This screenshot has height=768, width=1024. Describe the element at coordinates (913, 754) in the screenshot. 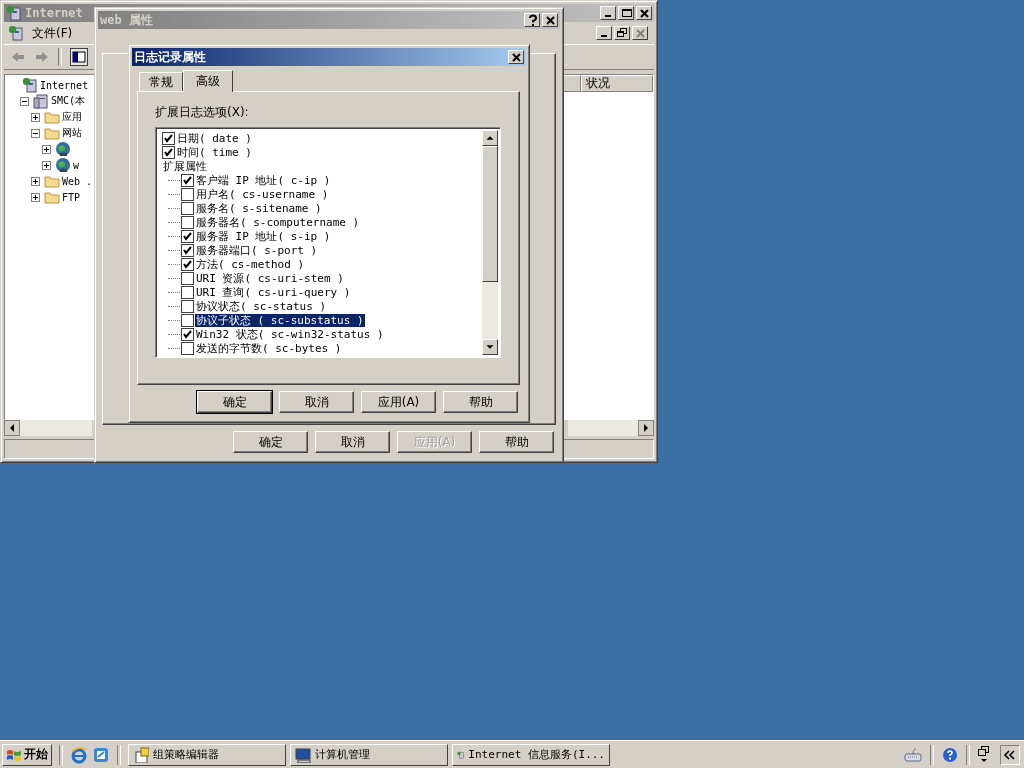

I see `keyboard-icon` at that location.